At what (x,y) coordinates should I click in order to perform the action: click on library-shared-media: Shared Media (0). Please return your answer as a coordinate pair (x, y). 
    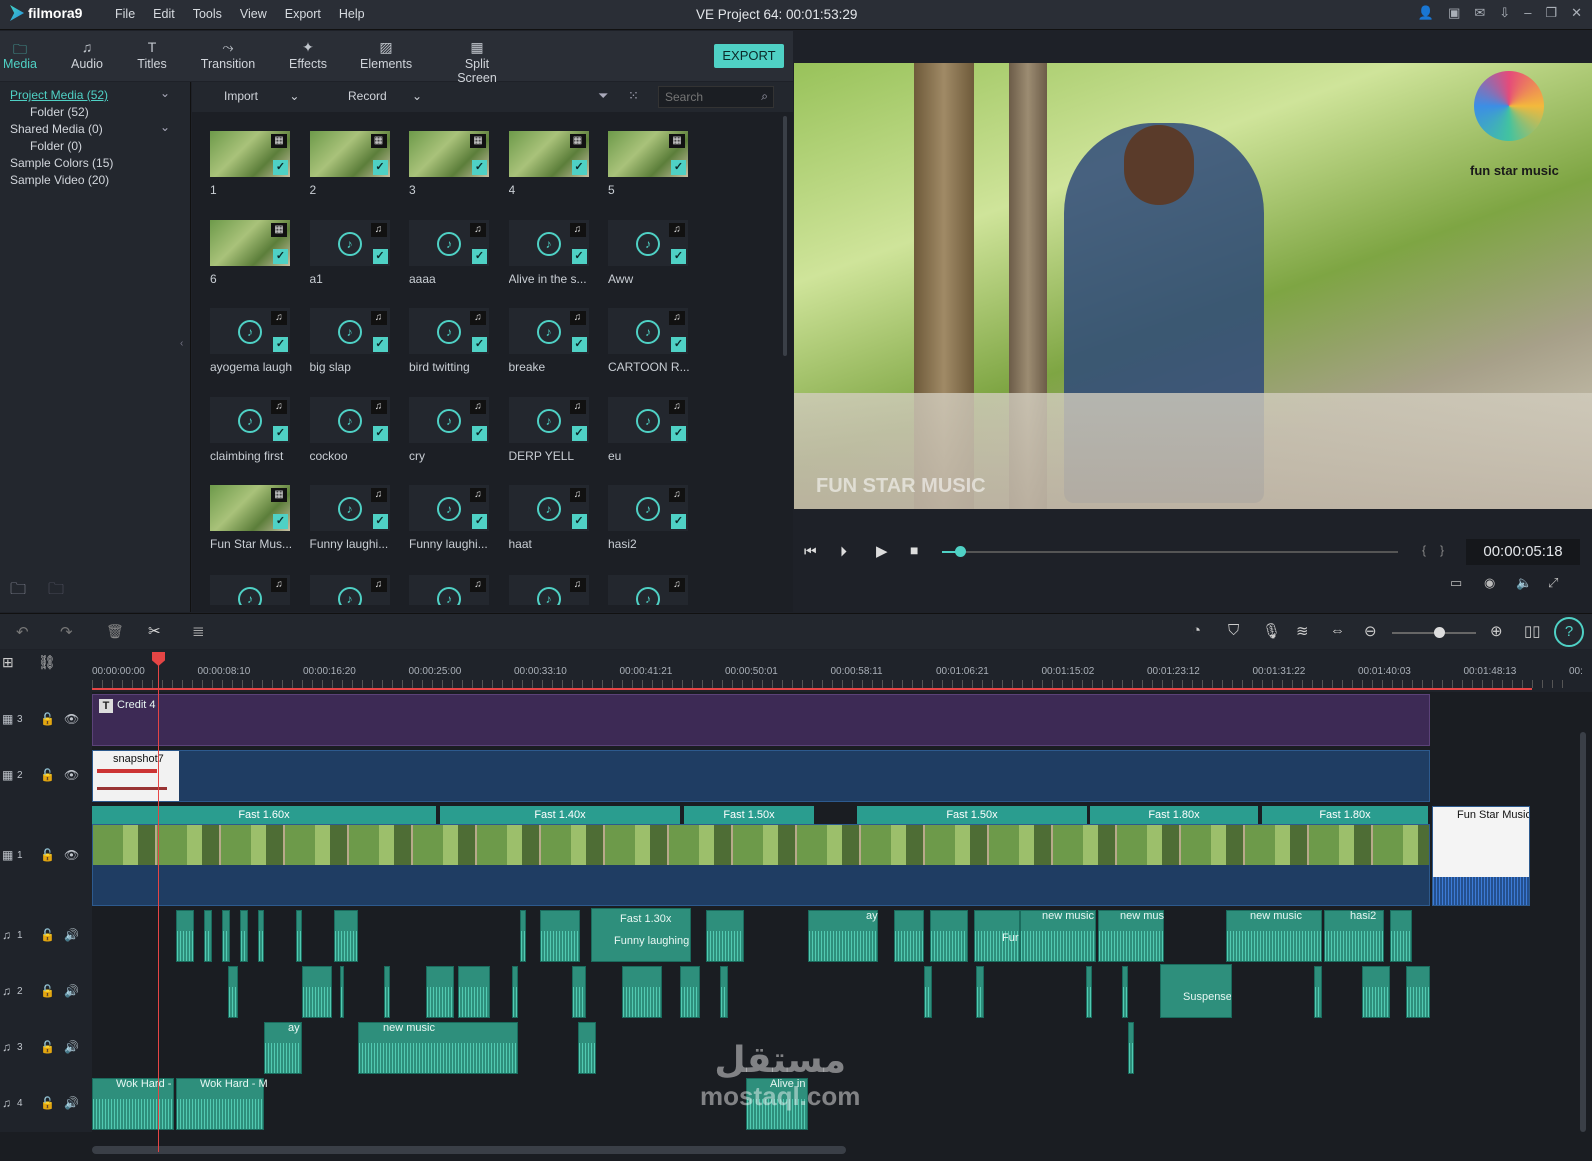
    Looking at the image, I should click on (56, 129).